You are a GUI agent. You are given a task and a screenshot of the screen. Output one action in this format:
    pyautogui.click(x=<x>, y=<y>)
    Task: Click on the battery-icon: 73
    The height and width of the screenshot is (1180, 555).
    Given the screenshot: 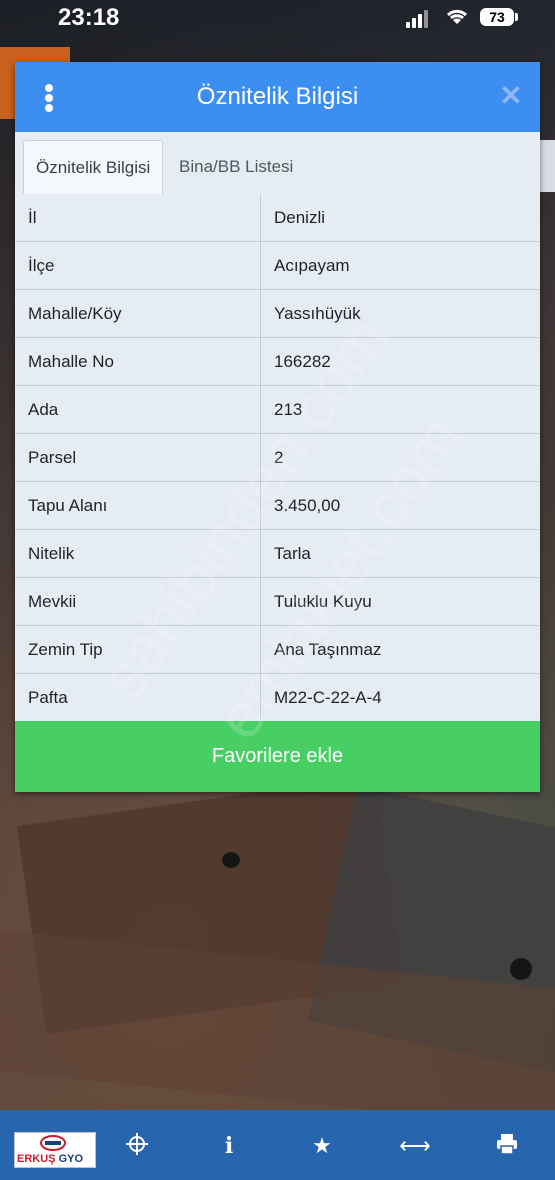 What is the action you would take?
    pyautogui.click(x=497, y=17)
    